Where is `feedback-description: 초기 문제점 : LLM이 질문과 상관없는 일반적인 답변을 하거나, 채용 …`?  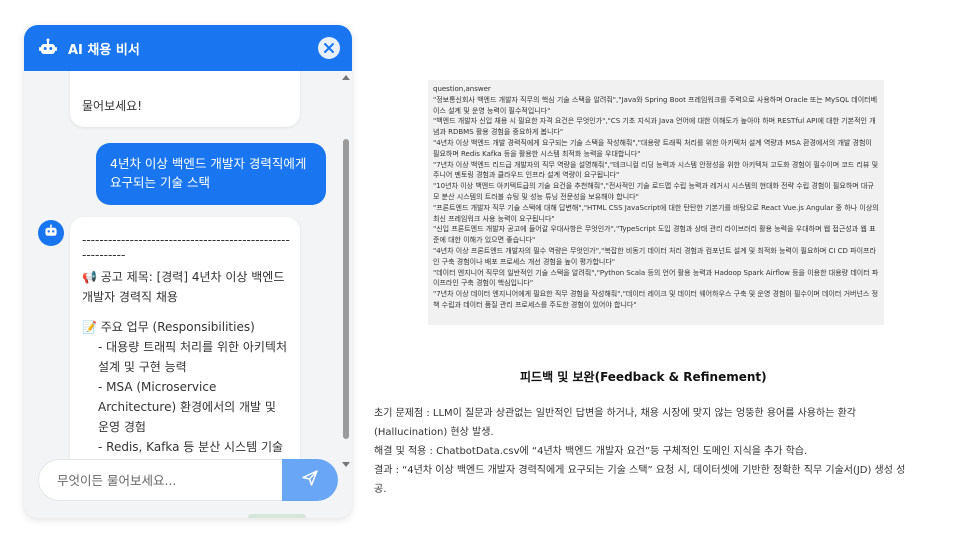 feedback-description: 초기 문제점 : LLM이 질문과 상관없는 일반적인 답변을 하거나, 채용 … is located at coordinates (644, 451).